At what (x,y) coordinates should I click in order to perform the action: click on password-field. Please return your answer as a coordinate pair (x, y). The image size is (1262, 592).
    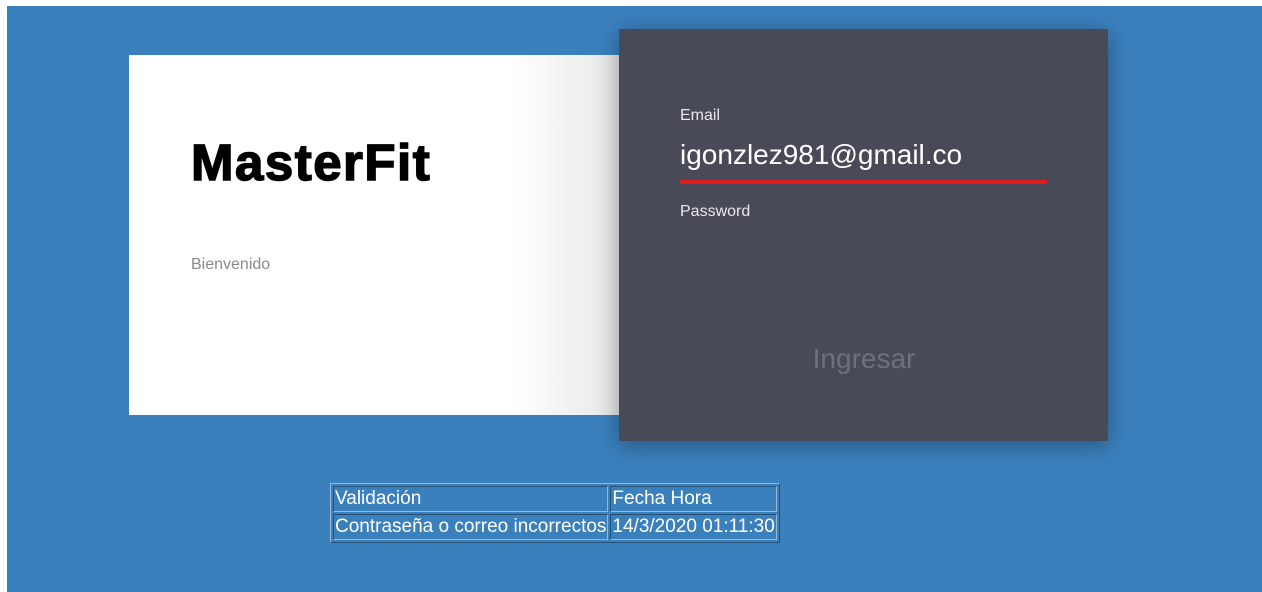
    Looking at the image, I should click on (863, 247).